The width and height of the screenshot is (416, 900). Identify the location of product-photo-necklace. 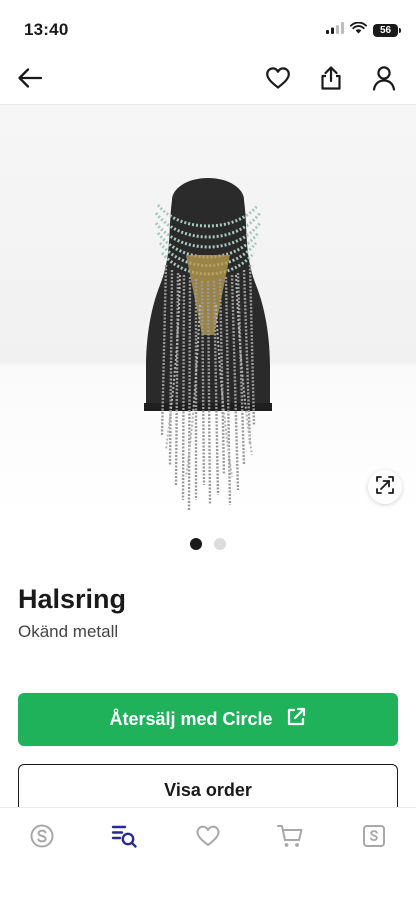
(208, 344).